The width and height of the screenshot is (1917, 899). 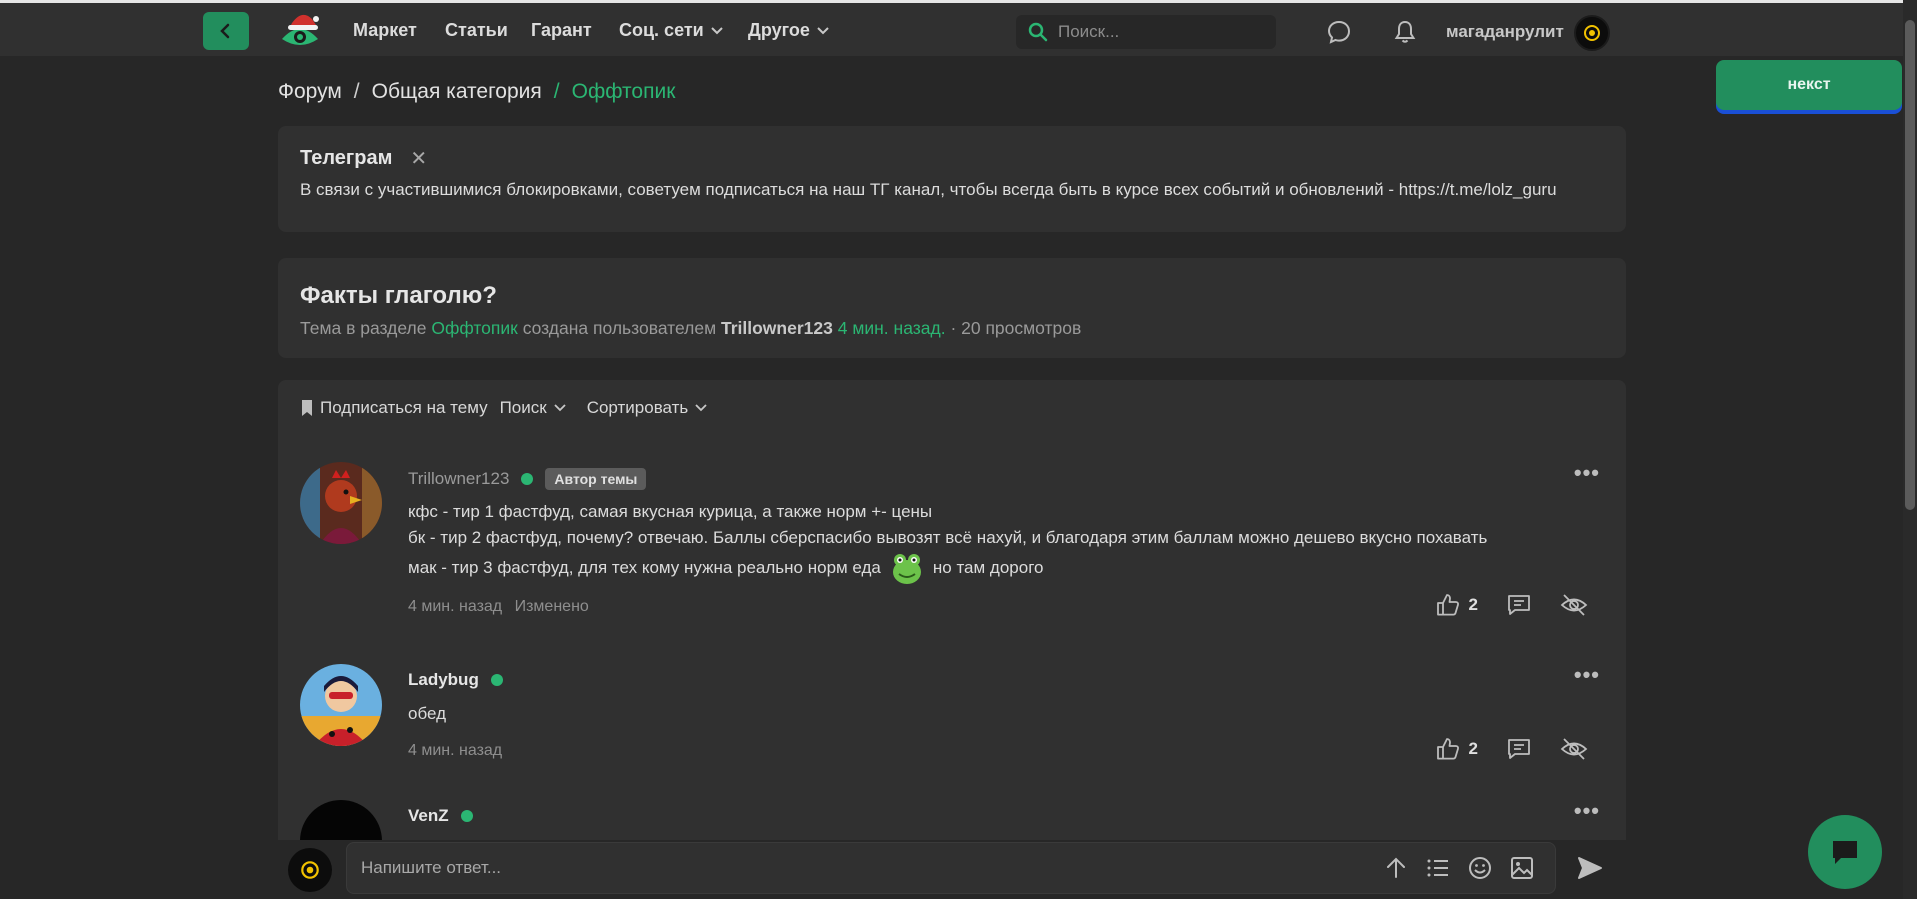 I want to click on nav-garant: Гарант, so click(x=561, y=30).